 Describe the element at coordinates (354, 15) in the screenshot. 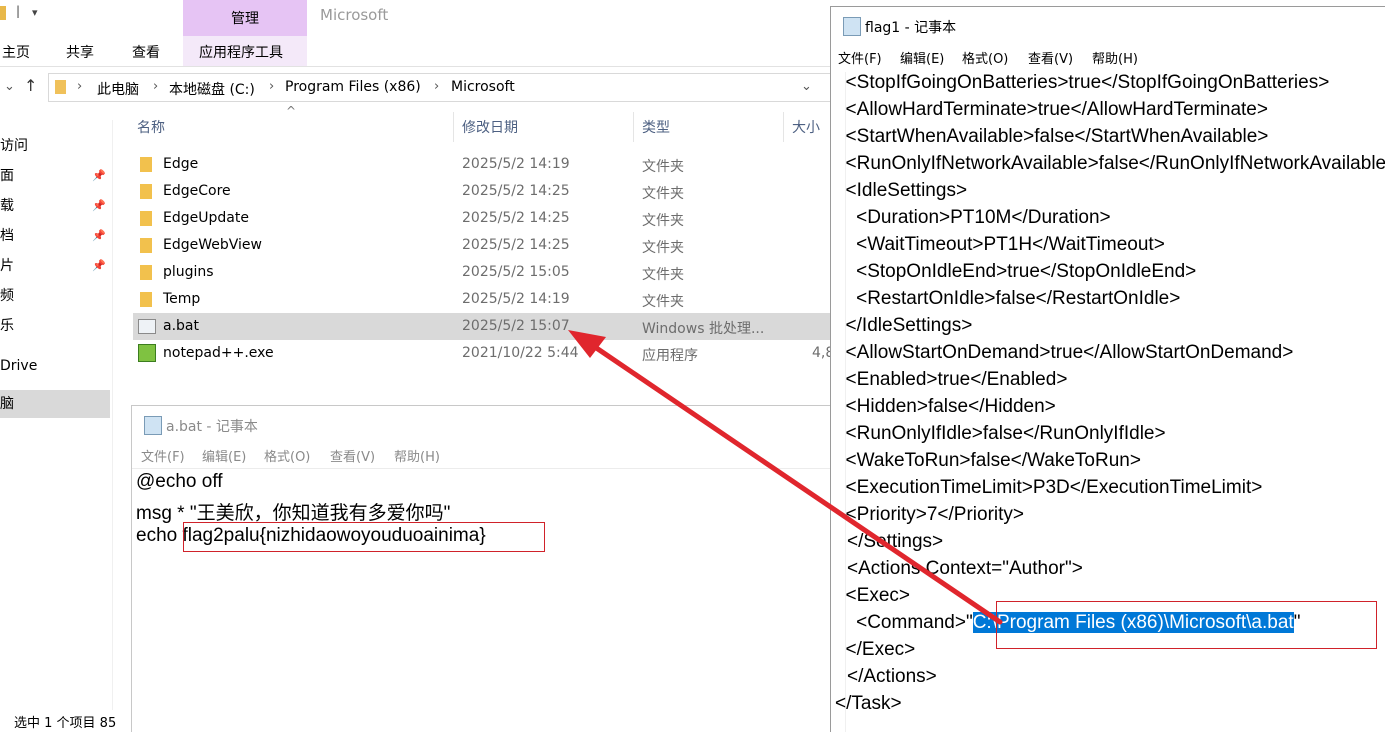

I see `window-title: Microsoft` at that location.